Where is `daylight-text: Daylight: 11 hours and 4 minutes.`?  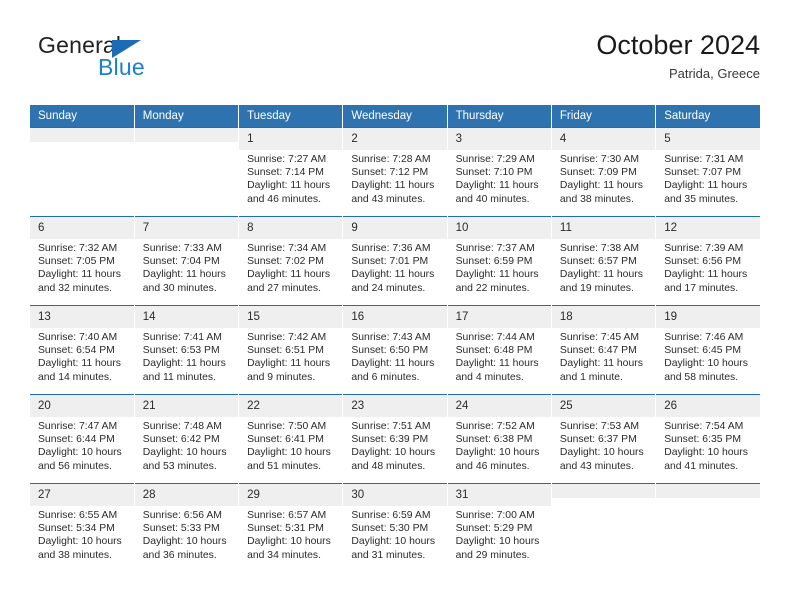
daylight-text: Daylight: 11 hours and 4 minutes. is located at coordinates (497, 370).